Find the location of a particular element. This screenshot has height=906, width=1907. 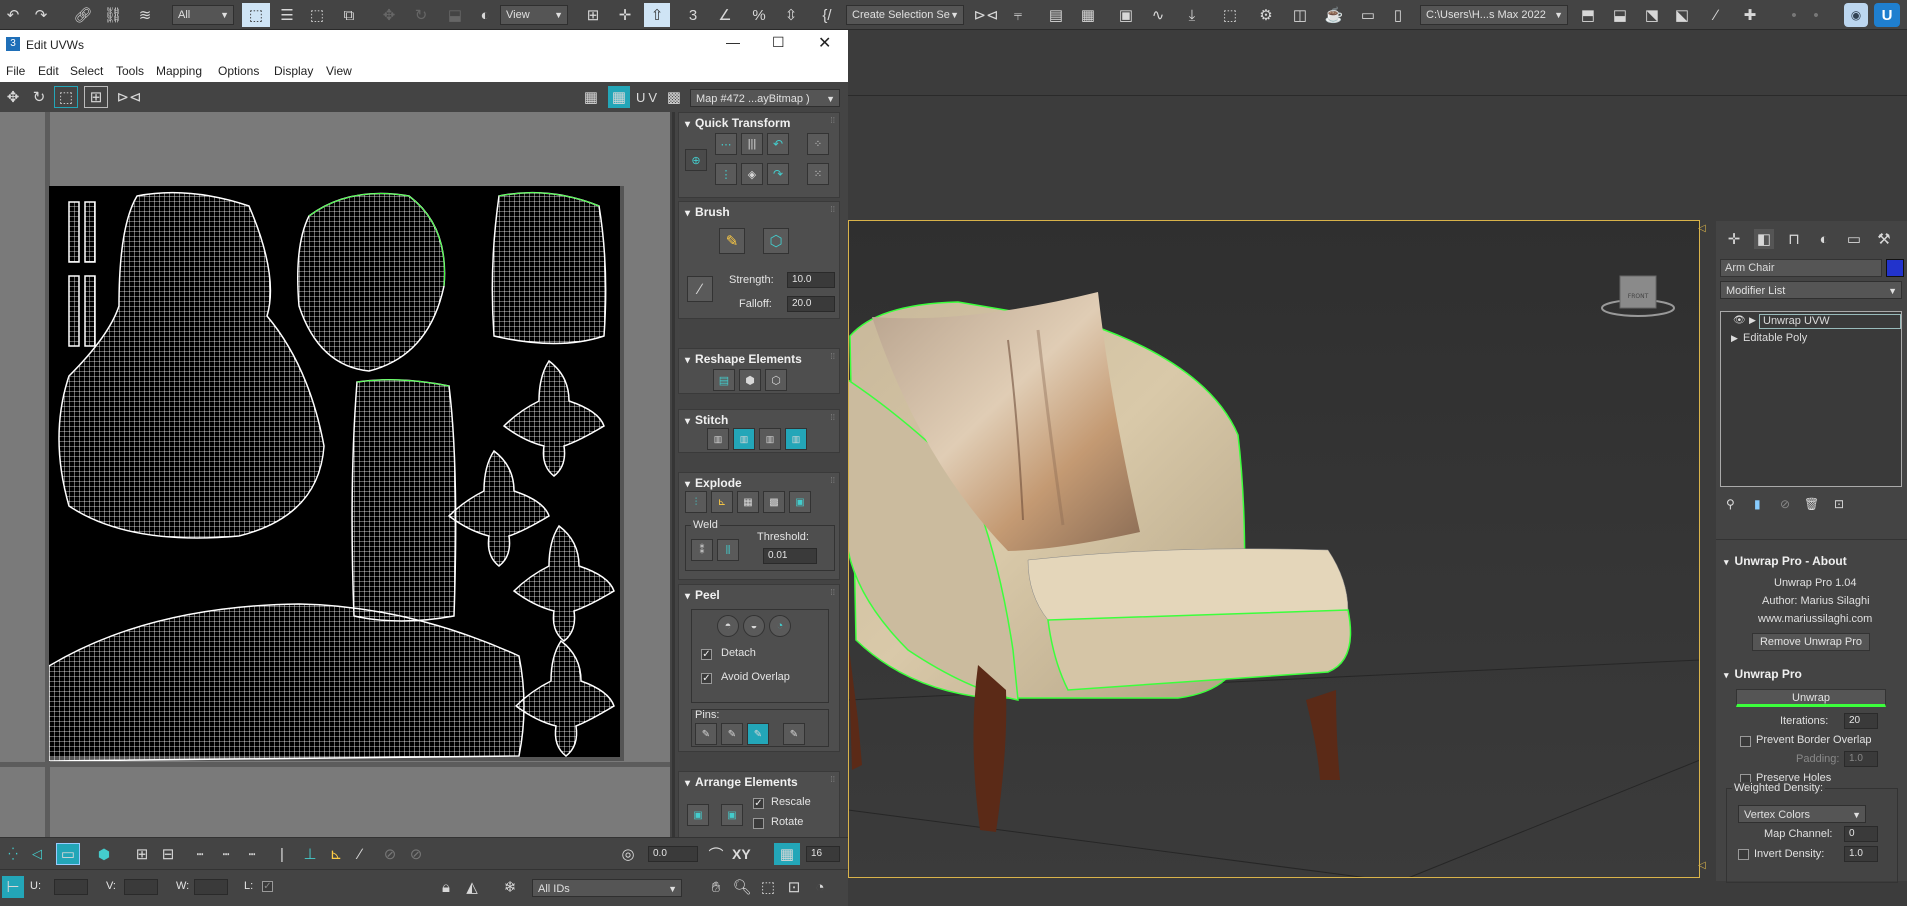

soft-select-icon: ⊘ is located at coordinates (390, 854).